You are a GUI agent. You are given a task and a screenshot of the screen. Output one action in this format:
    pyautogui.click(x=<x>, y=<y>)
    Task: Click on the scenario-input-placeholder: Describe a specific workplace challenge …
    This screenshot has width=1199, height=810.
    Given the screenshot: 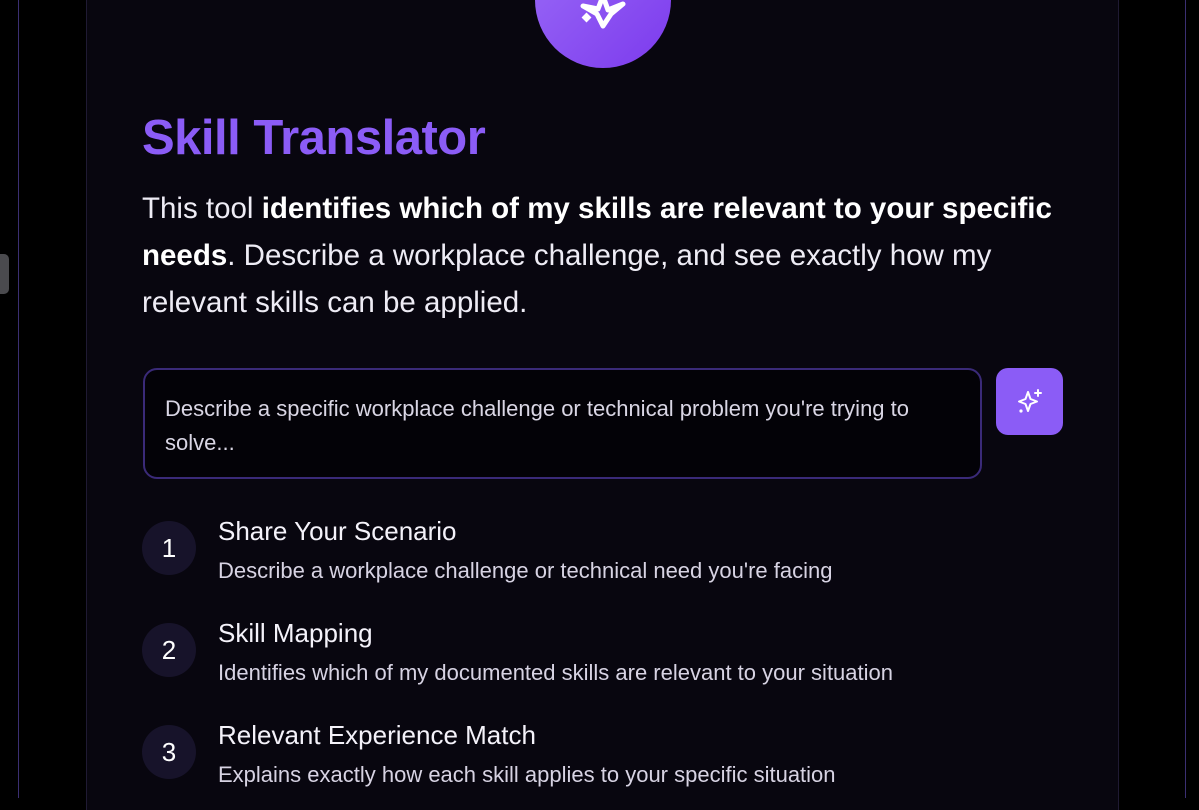 What is the action you would take?
    pyautogui.click(x=537, y=425)
    